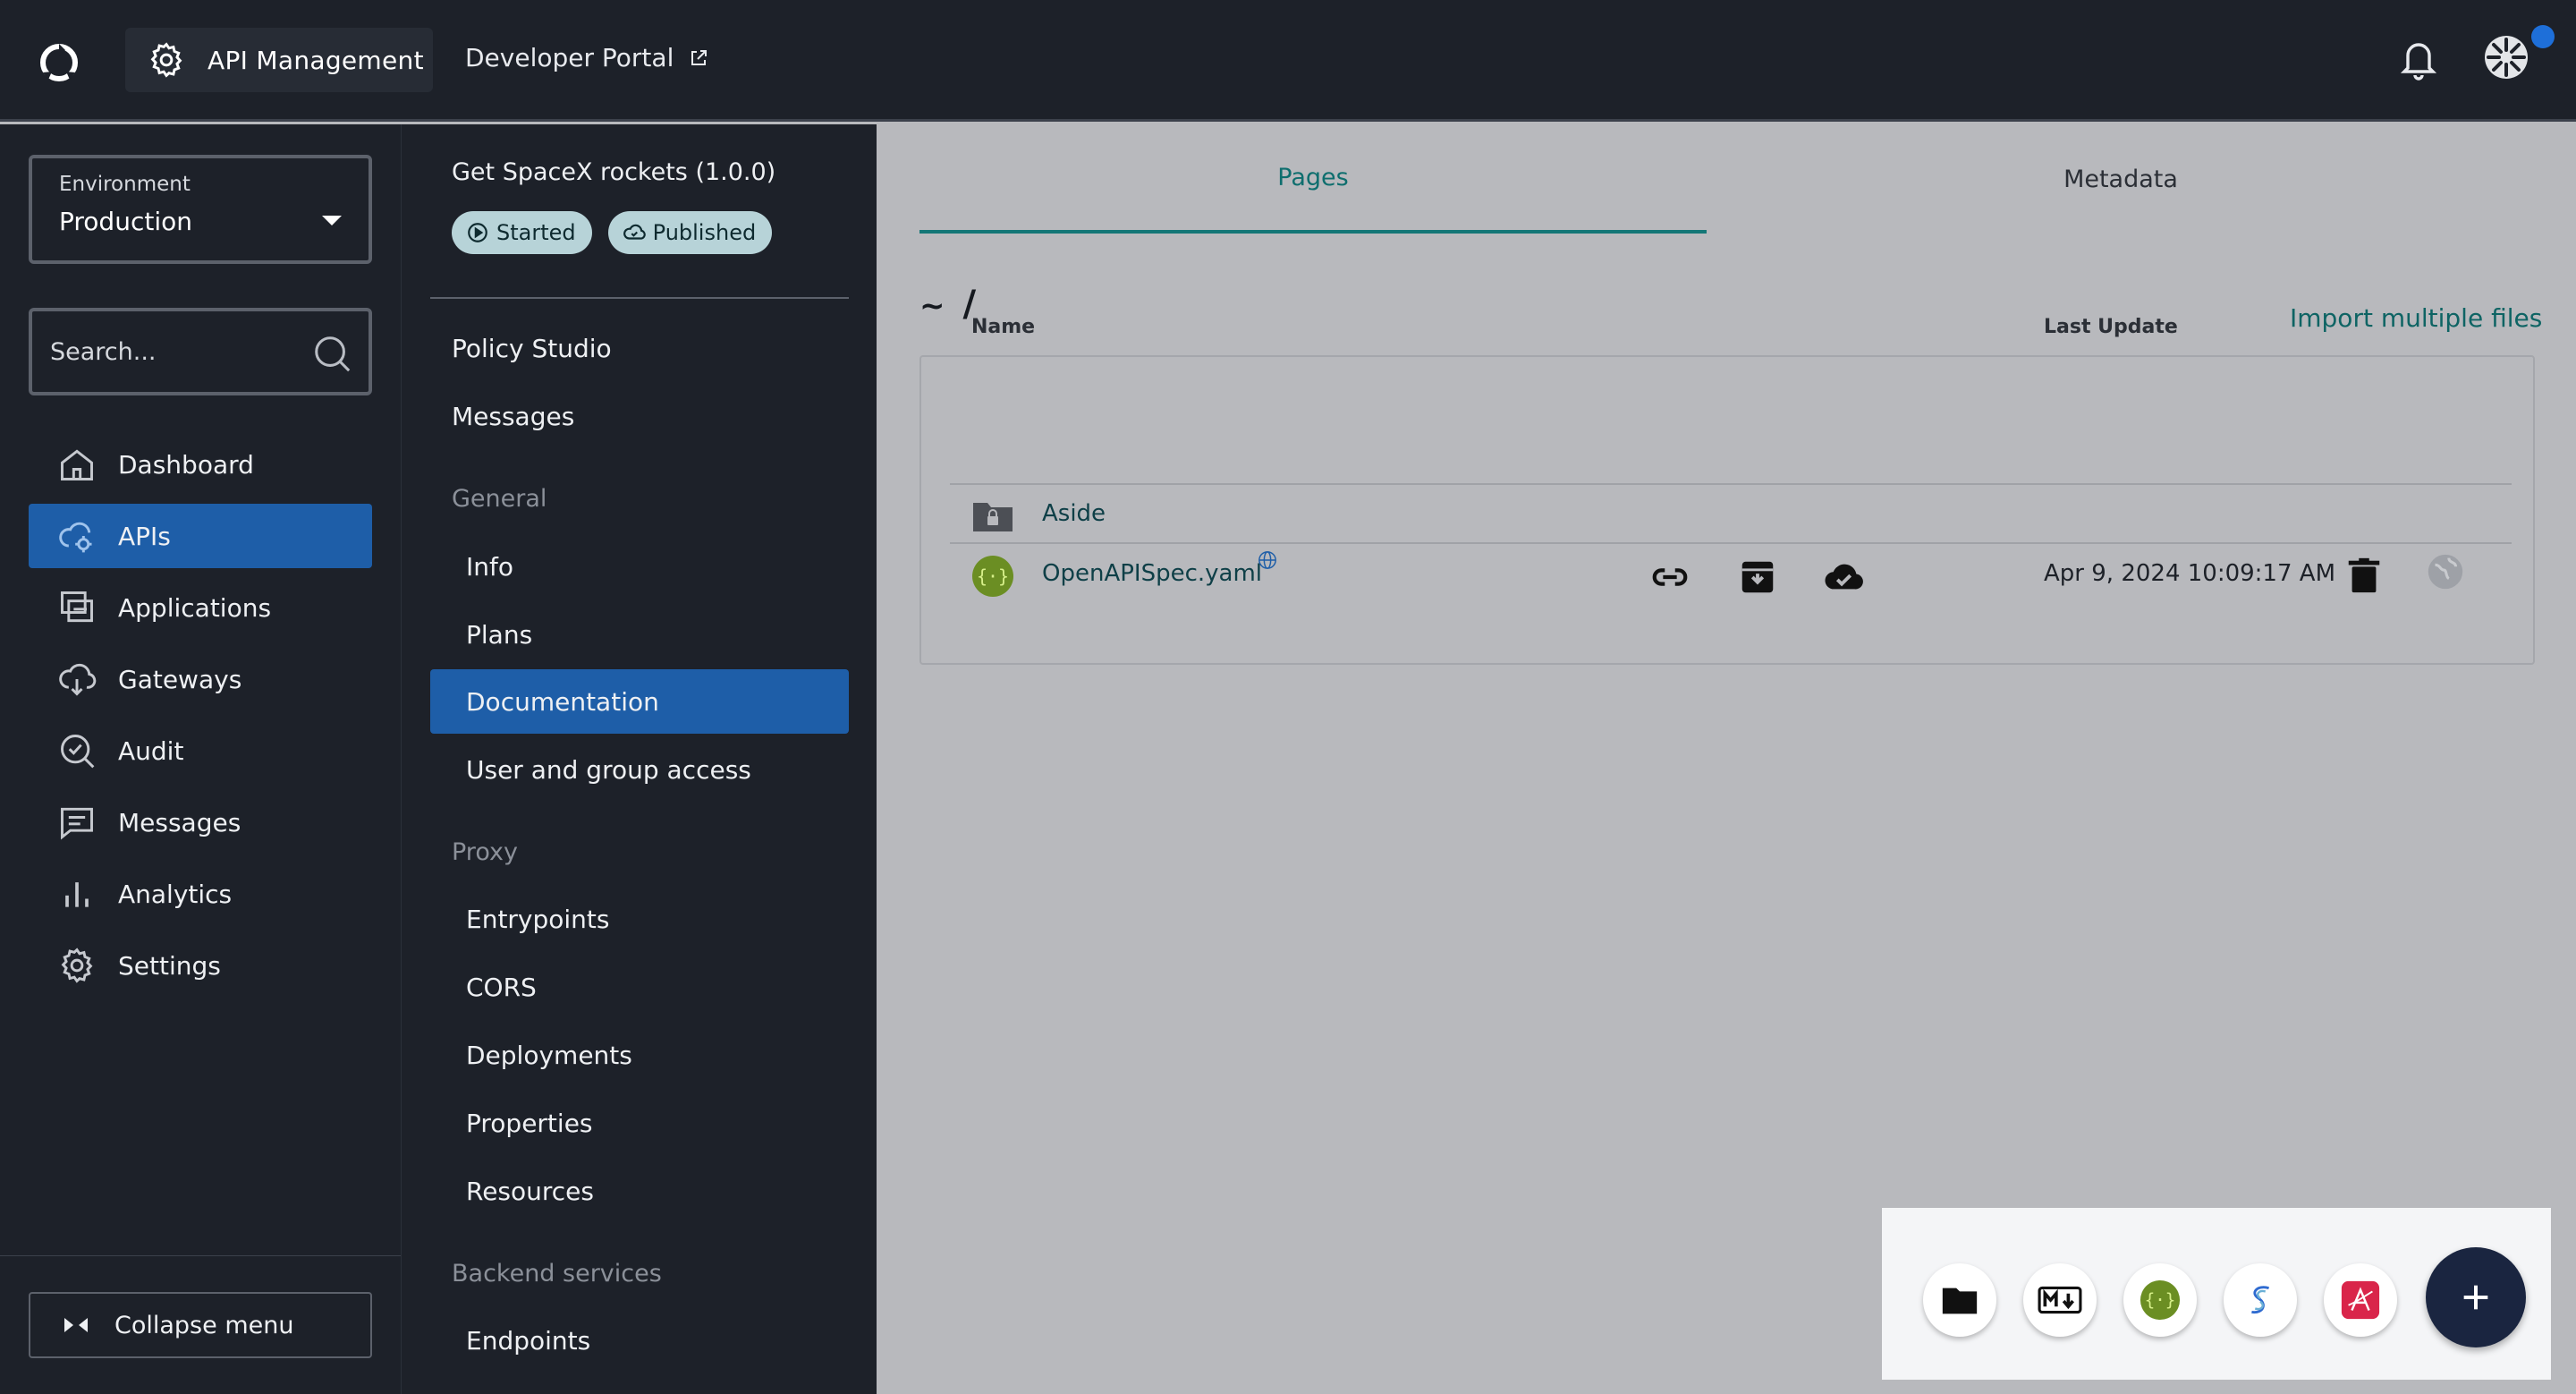  I want to click on sidebar-item-applications: Applications, so click(200, 607).